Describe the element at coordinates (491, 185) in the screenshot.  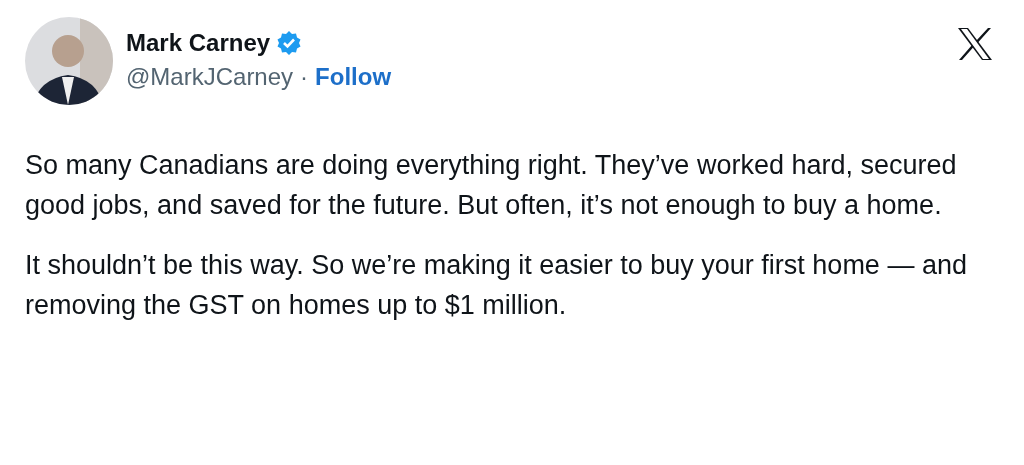
I see `tweet-paragraph: So many Canadians are doing everything right. They’ve worked hard, secured good jobs, and saved for the future. But often, it’s not enough to buy a home.` at that location.